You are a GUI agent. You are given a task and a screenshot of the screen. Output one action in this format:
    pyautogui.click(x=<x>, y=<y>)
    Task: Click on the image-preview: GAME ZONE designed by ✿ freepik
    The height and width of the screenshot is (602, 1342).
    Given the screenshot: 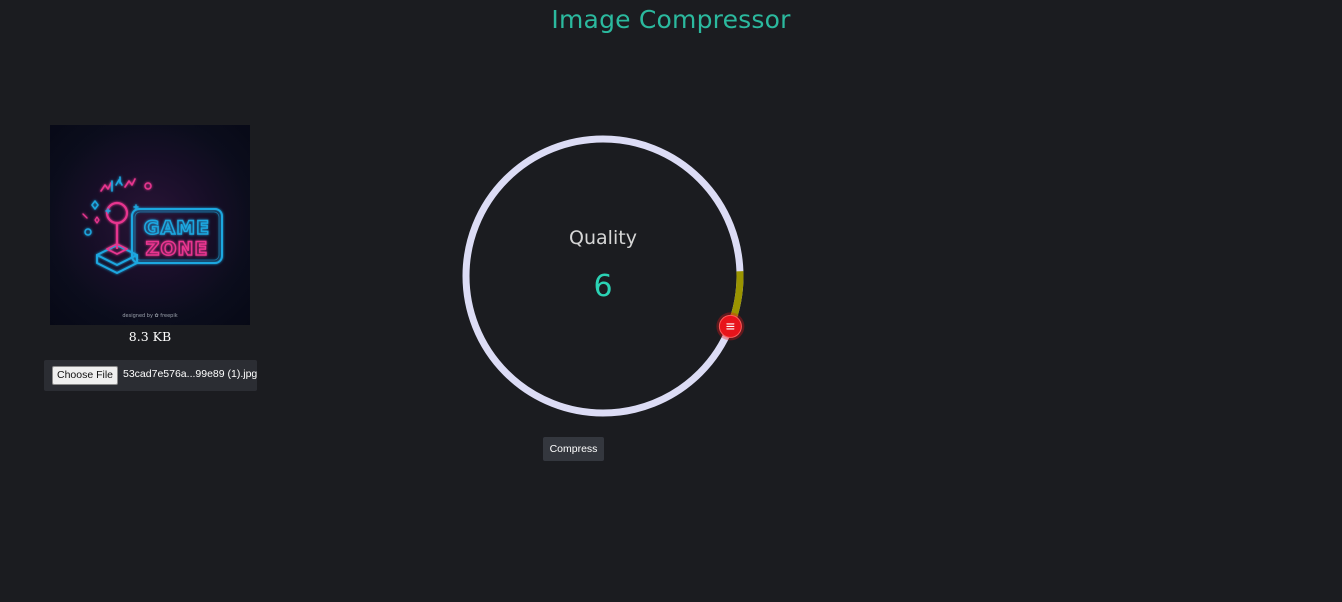 What is the action you would take?
    pyautogui.click(x=150, y=225)
    